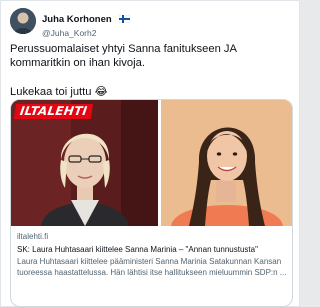 The image size is (320, 307). Describe the element at coordinates (33, 236) in the screenshot. I see `card-domain: iltalehti.fi` at that location.